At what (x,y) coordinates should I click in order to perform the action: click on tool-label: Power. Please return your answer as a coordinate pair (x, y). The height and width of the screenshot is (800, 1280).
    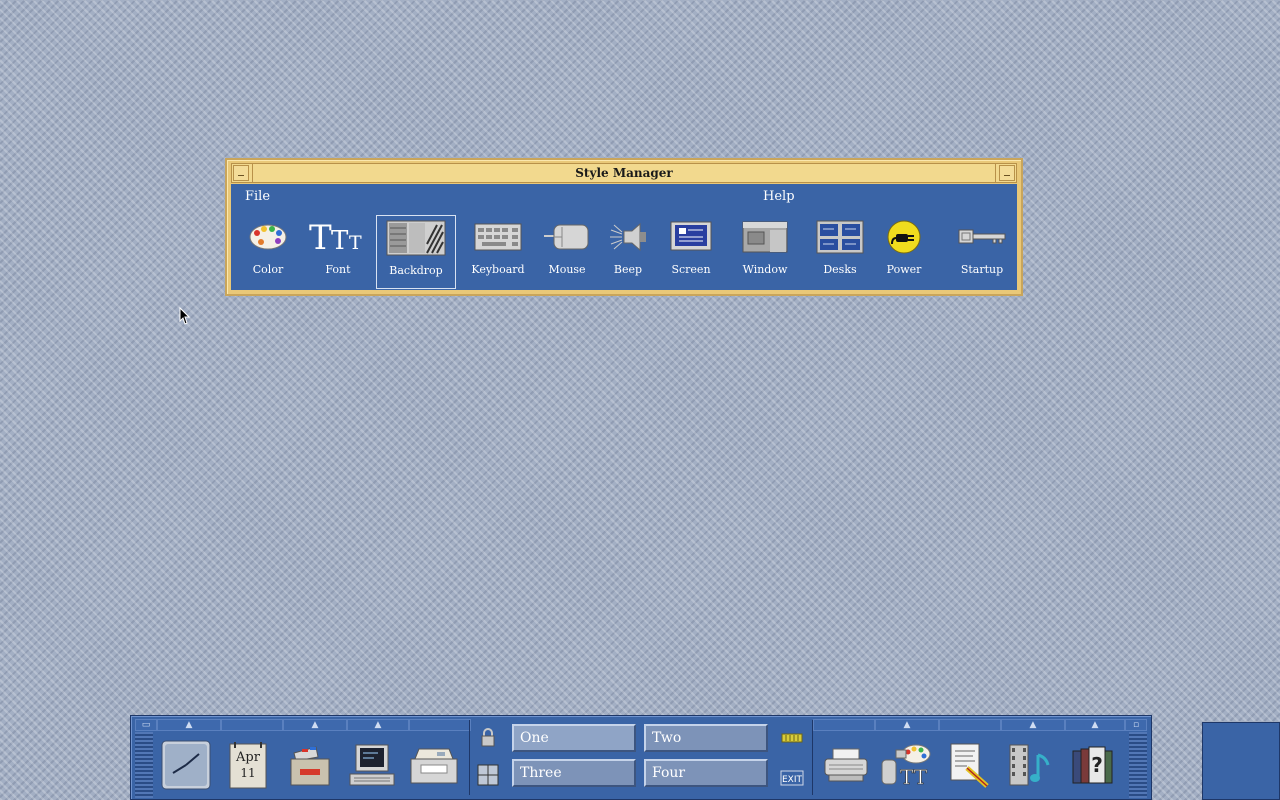
    Looking at the image, I should click on (904, 269).